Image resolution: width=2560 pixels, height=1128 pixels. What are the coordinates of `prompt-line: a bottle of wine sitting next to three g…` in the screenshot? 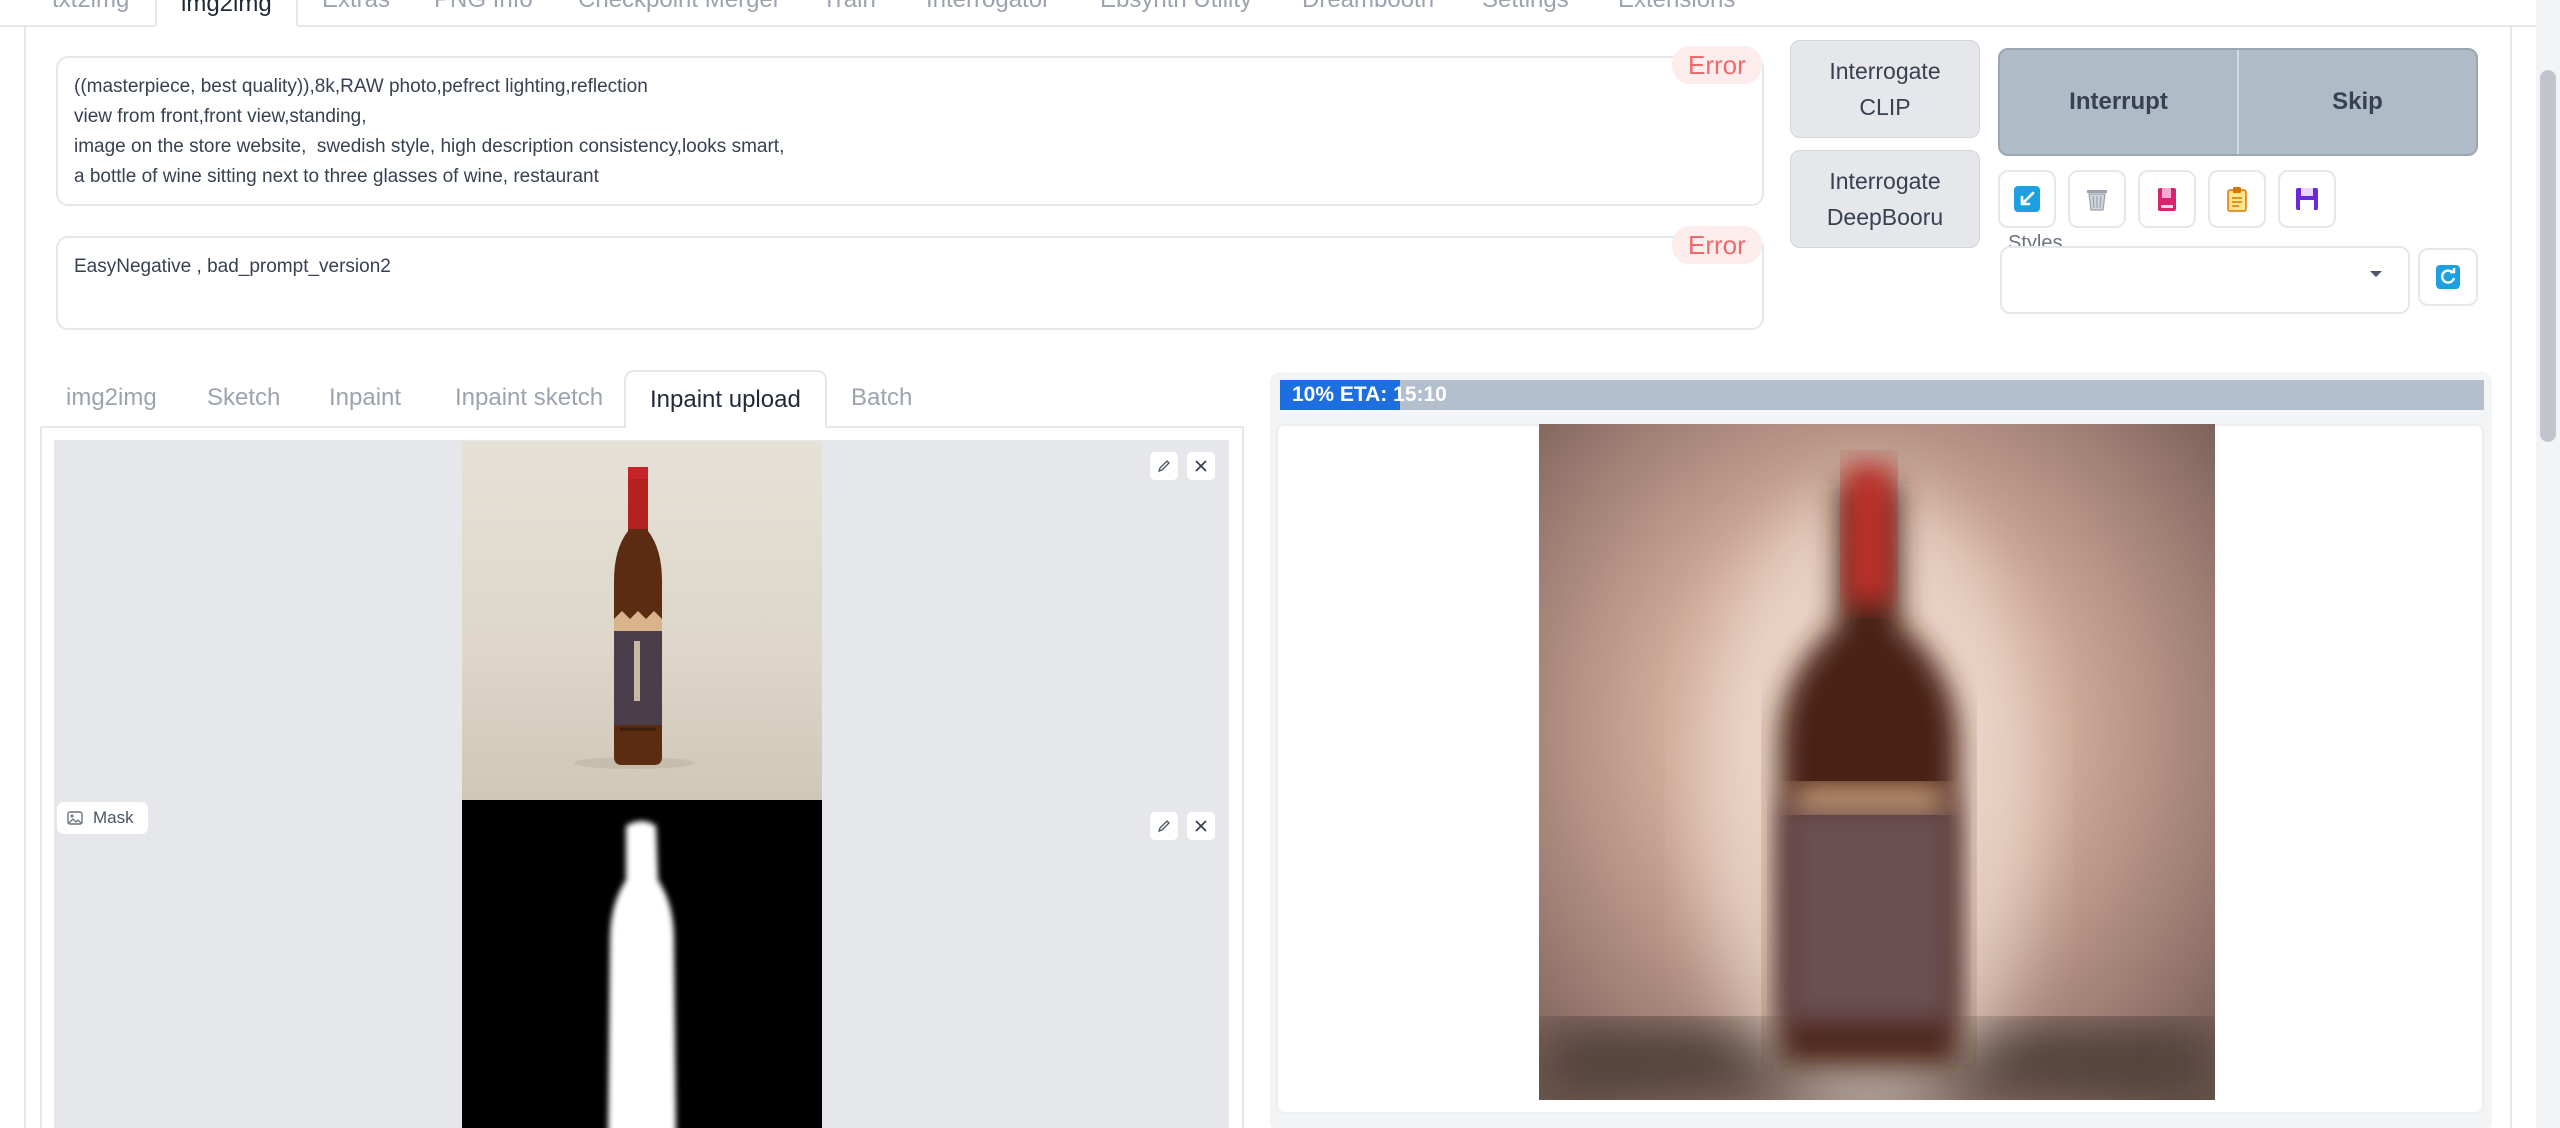 It's located at (336, 176).